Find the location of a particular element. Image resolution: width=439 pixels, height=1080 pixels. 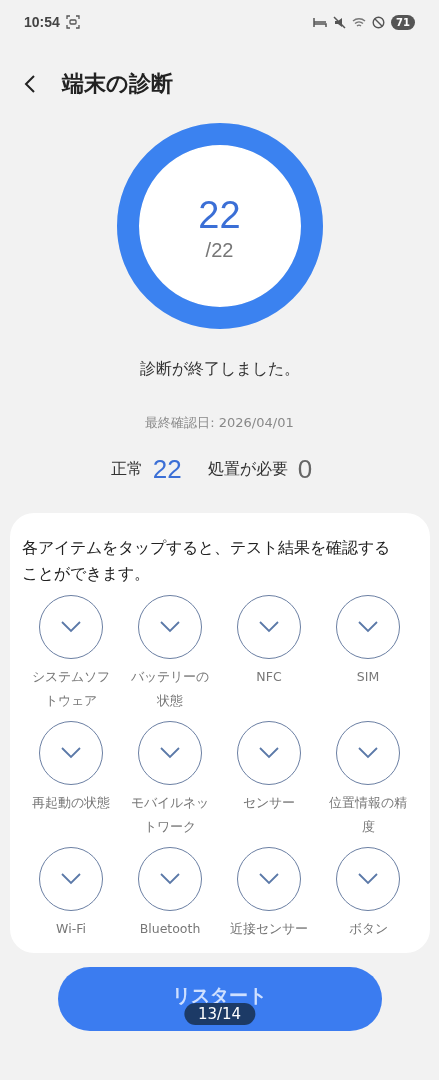

test-item-label: センサー is located at coordinates (269, 803).